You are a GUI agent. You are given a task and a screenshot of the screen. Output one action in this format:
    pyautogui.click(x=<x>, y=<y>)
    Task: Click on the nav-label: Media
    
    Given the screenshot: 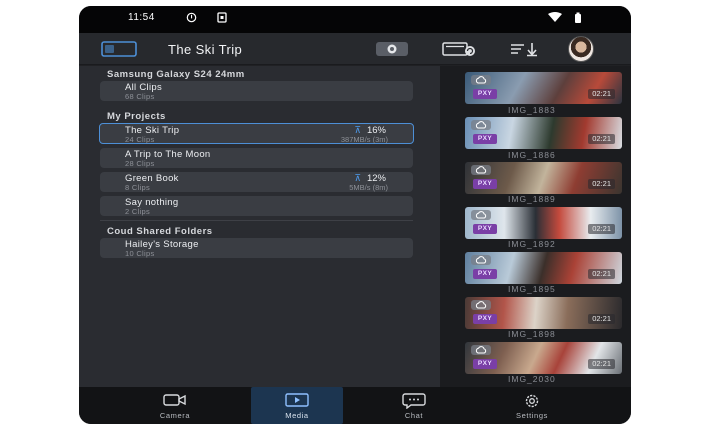 What is the action you would take?
    pyautogui.click(x=297, y=415)
    